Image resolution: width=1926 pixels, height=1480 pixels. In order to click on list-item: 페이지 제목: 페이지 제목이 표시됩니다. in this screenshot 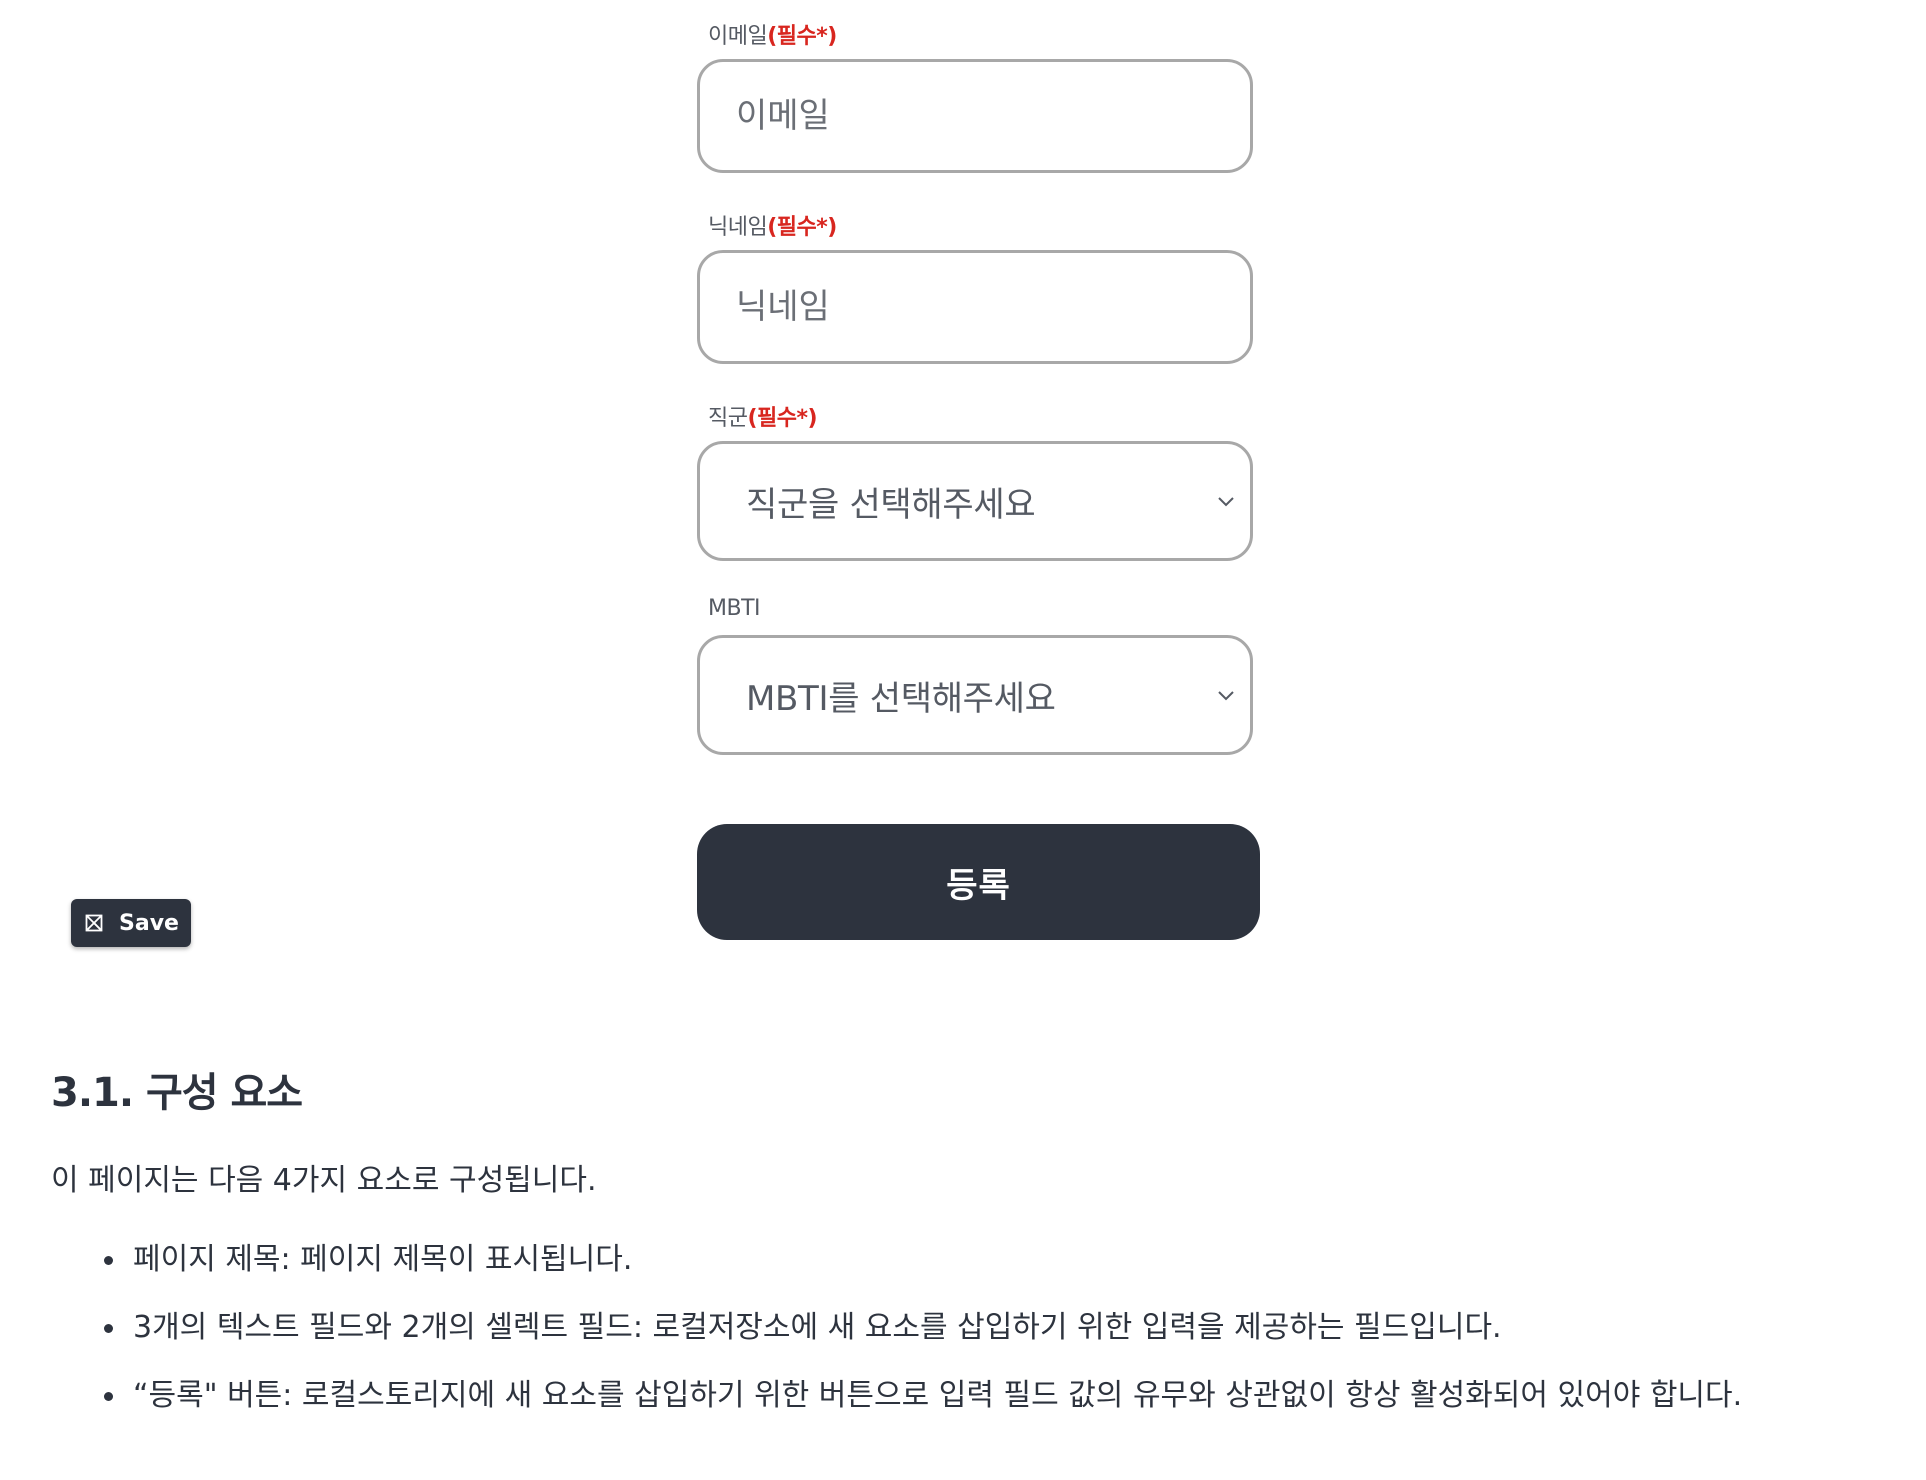, I will do `click(981, 1269)`.